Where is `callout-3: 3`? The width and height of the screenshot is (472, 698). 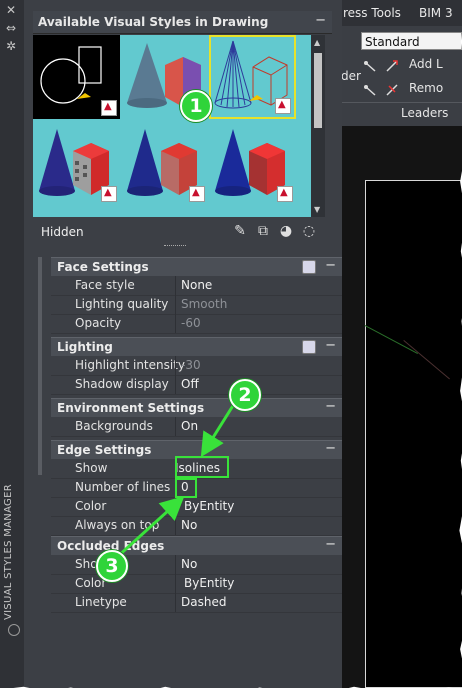 callout-3: 3 is located at coordinates (112, 566).